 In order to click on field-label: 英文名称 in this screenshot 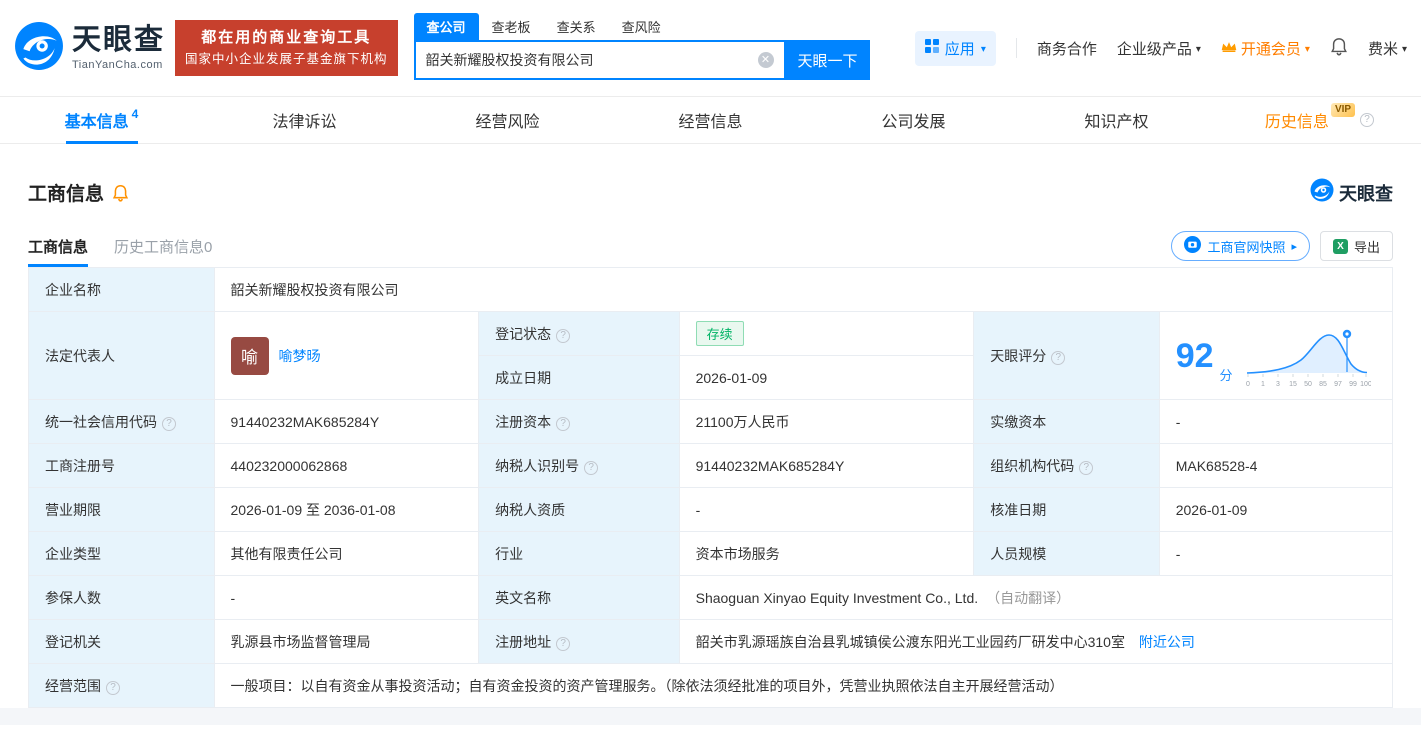, I will do `click(579, 597)`.